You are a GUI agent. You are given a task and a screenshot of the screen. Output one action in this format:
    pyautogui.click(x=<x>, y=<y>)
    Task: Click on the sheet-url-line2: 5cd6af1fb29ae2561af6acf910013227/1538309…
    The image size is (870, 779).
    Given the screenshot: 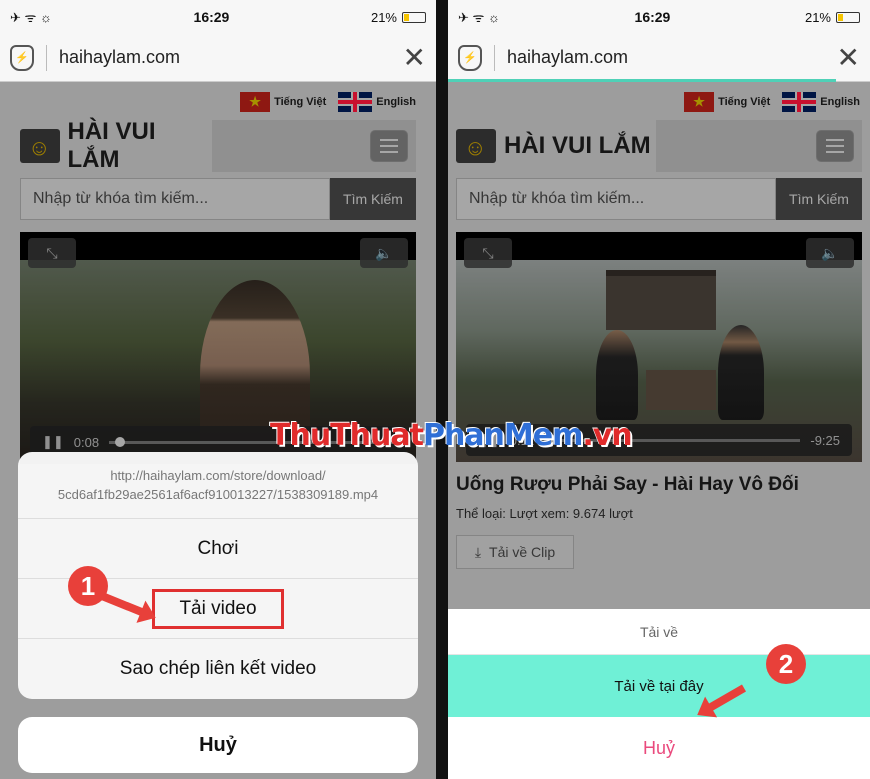 What is the action you would take?
    pyautogui.click(x=218, y=494)
    